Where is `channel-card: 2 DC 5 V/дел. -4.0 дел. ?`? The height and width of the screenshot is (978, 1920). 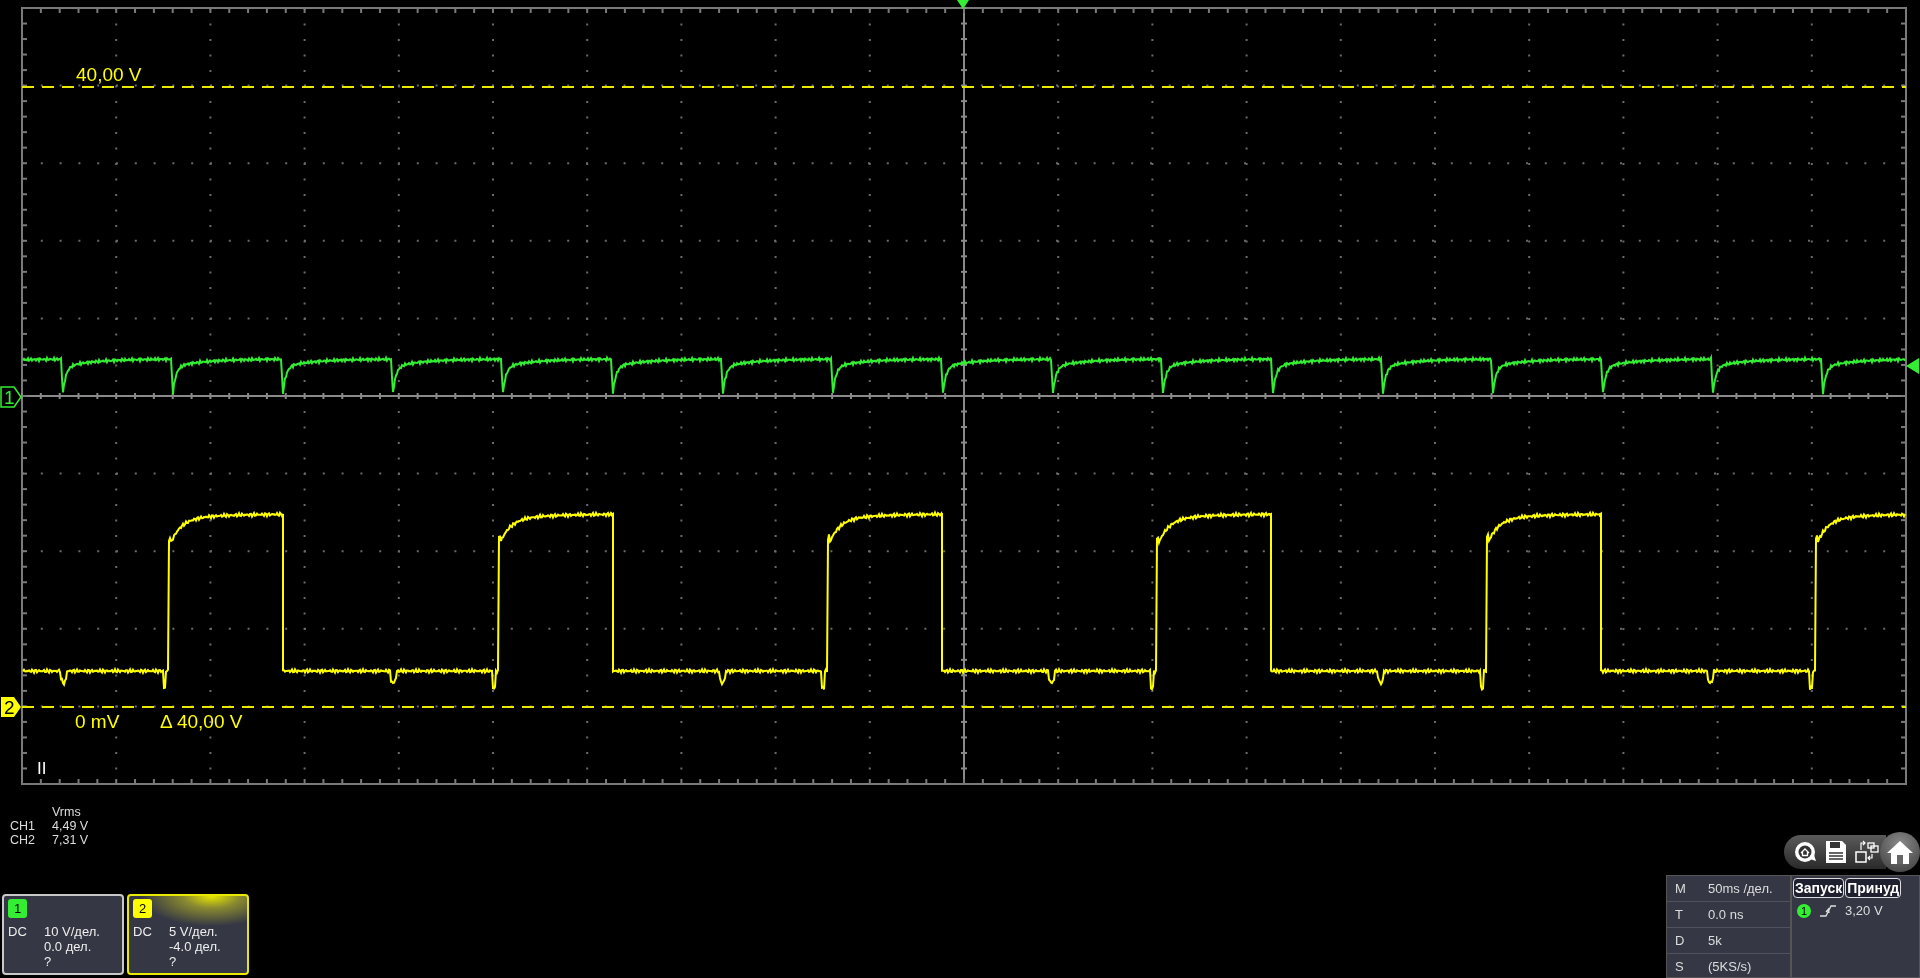
channel-card: 2 DC 5 V/дел. -4.0 дел. ? is located at coordinates (188, 934).